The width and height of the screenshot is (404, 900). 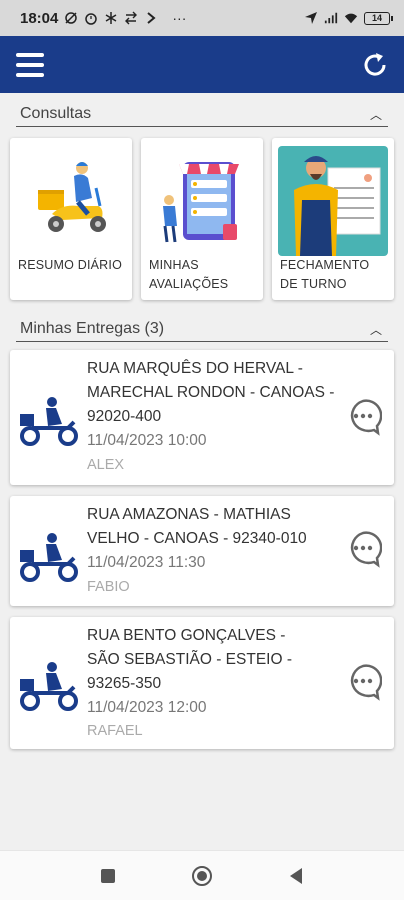 What do you see at coordinates (333, 201) in the screenshot?
I see `worker-checklist-illustration` at bounding box center [333, 201].